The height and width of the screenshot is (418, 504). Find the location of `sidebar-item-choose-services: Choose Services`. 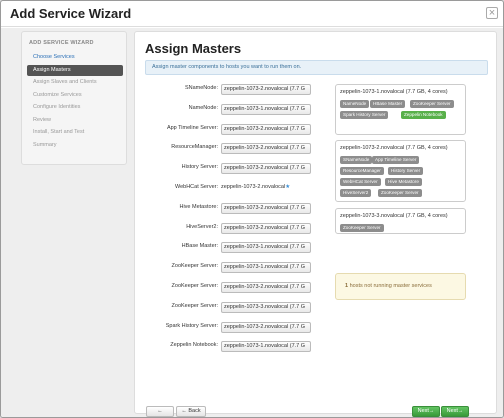

sidebar-item-choose-services: Choose Services is located at coordinates (75, 57).